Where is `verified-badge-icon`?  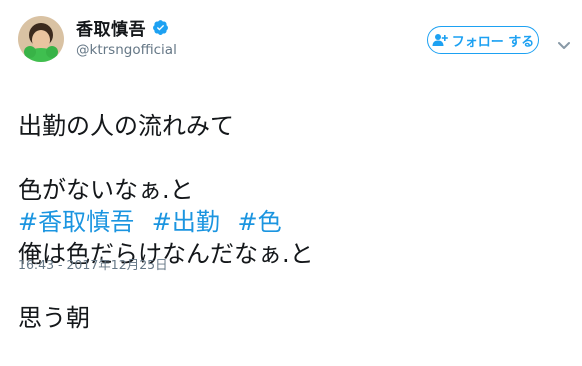 verified-badge-icon is located at coordinates (160, 27).